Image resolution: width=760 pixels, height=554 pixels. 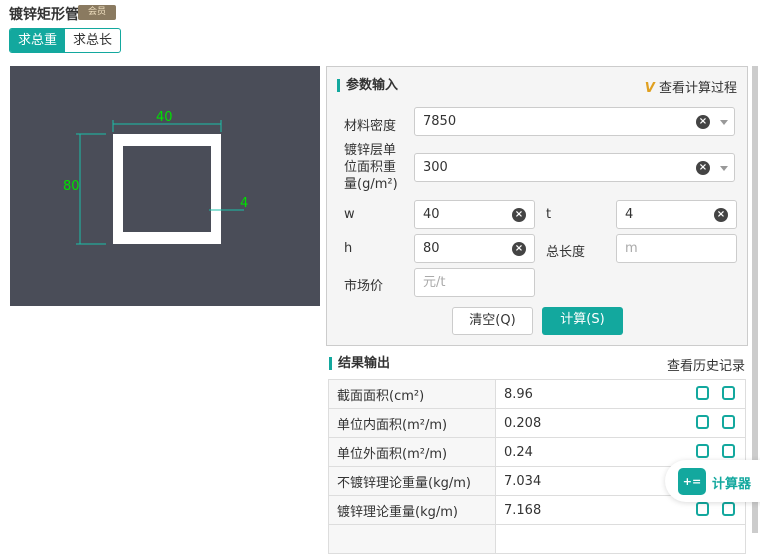 I want to click on result-key: 单位外面积(m²/m), so click(x=412, y=452).